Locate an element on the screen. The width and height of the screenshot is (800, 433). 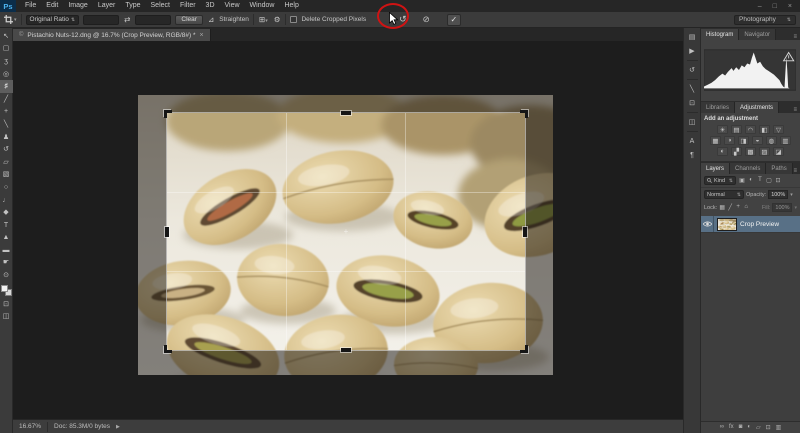
blend-mode-select: Normal ⇅ is located at coordinates (724, 194).